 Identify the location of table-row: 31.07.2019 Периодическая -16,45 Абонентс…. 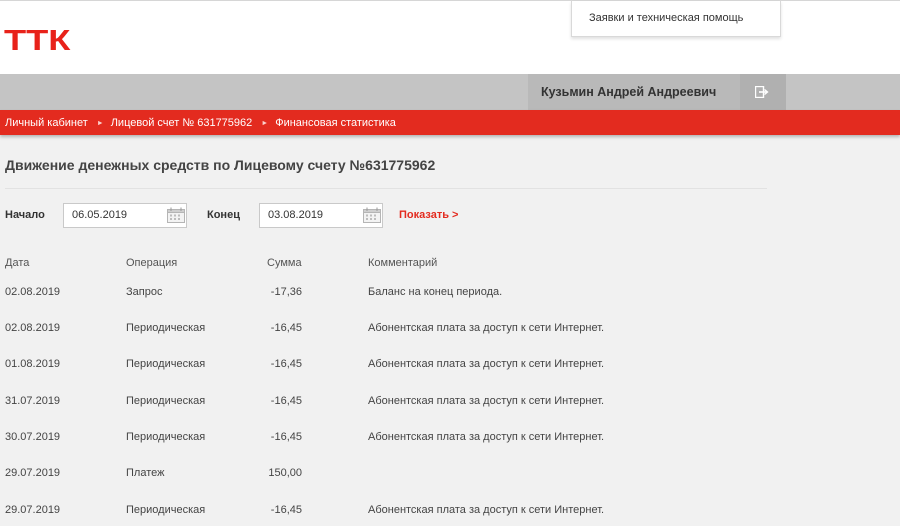
(450, 405).